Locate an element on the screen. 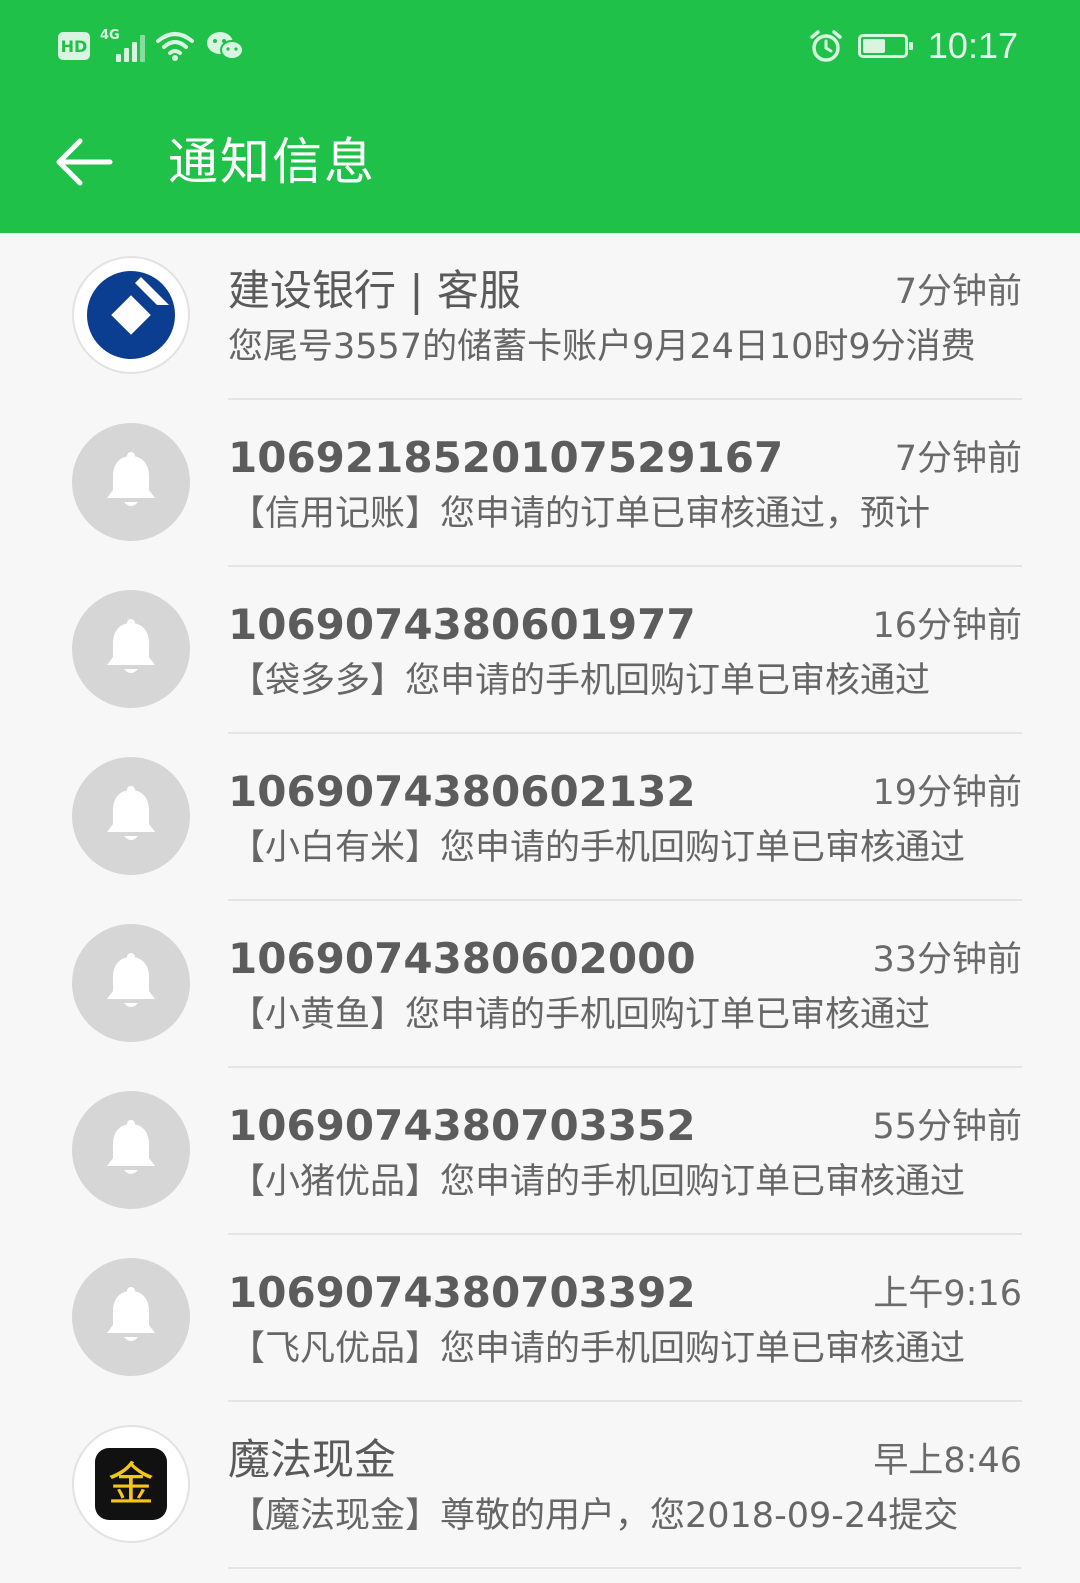 This screenshot has width=1080, height=1583. arrow-left-icon is located at coordinates (84, 162).